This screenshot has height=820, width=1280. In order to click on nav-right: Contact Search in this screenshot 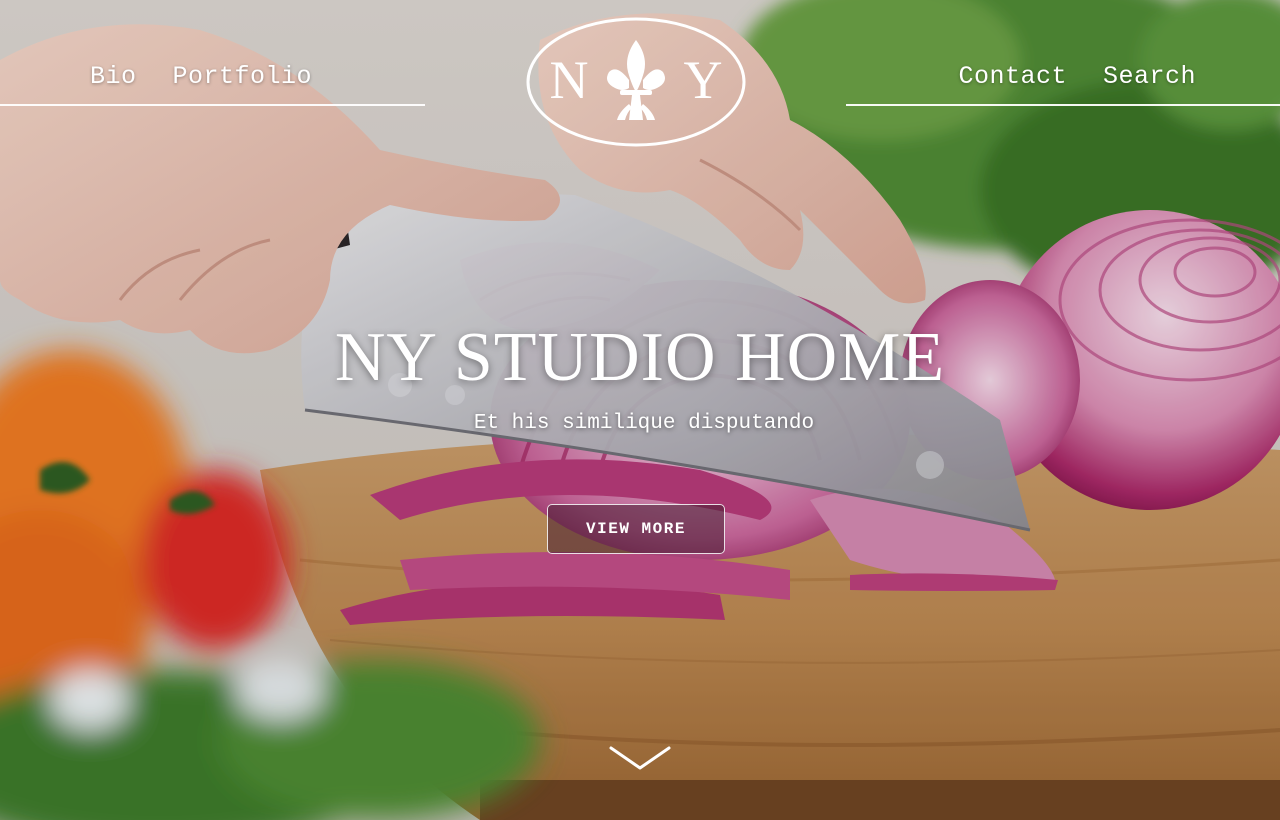, I will do `click(1077, 76)`.